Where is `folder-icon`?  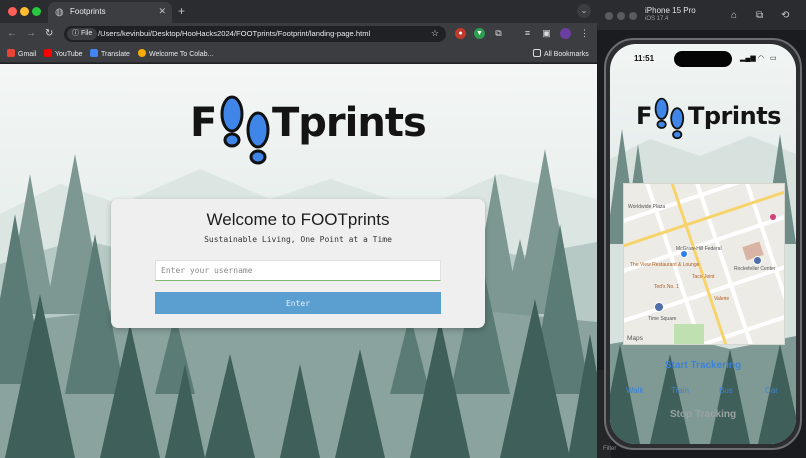
folder-icon is located at coordinates (537, 53).